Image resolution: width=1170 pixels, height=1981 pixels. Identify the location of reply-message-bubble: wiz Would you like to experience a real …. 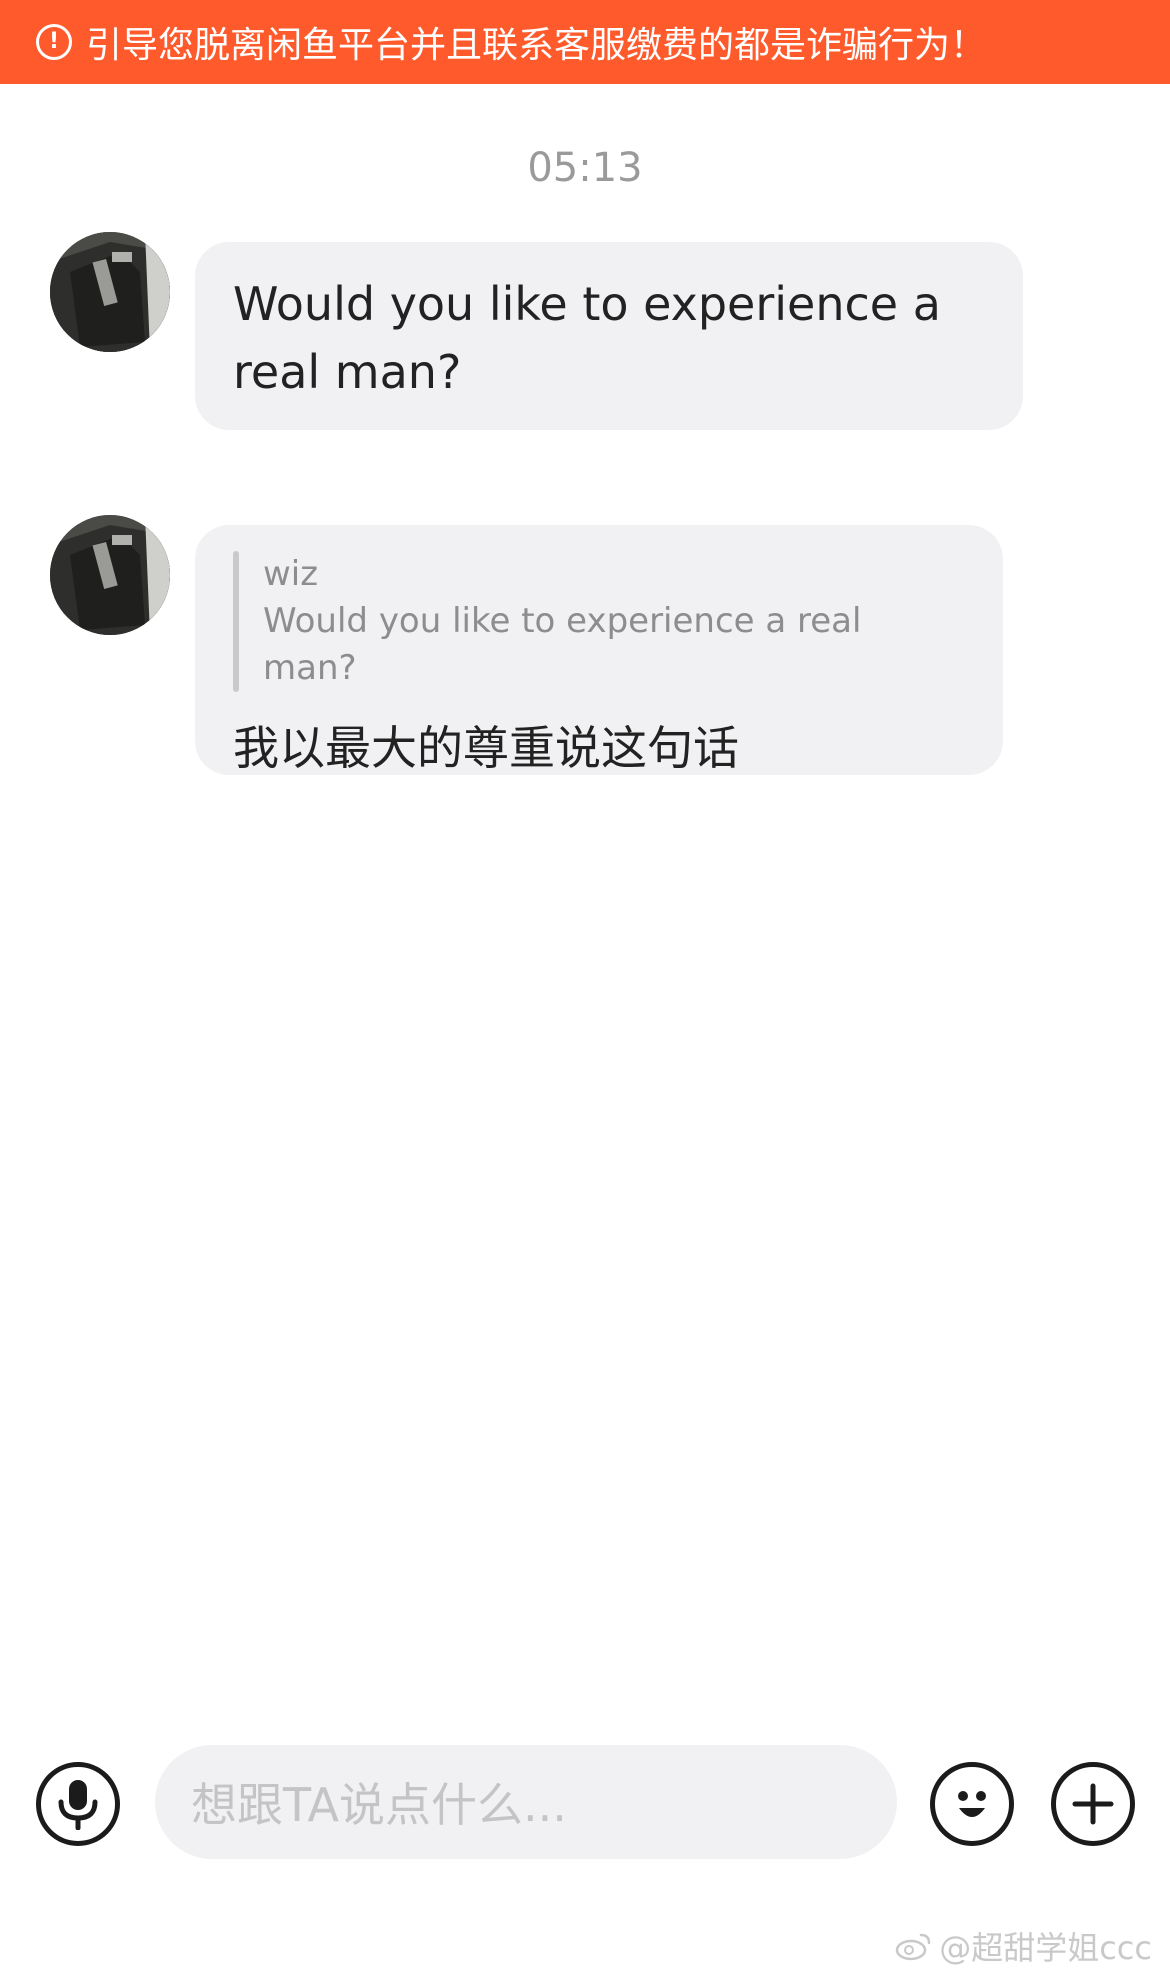
(599, 650).